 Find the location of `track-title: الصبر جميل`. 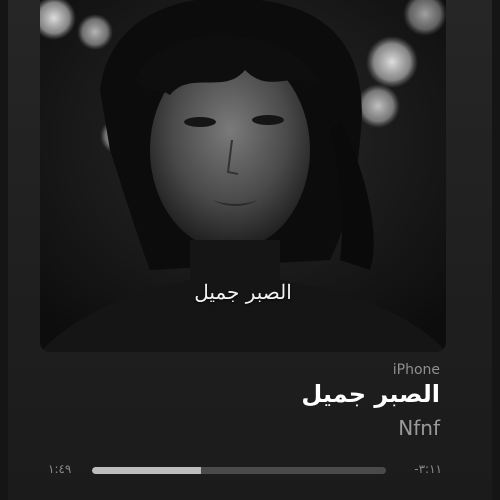

track-title: الصبر جميل is located at coordinates (370, 394).